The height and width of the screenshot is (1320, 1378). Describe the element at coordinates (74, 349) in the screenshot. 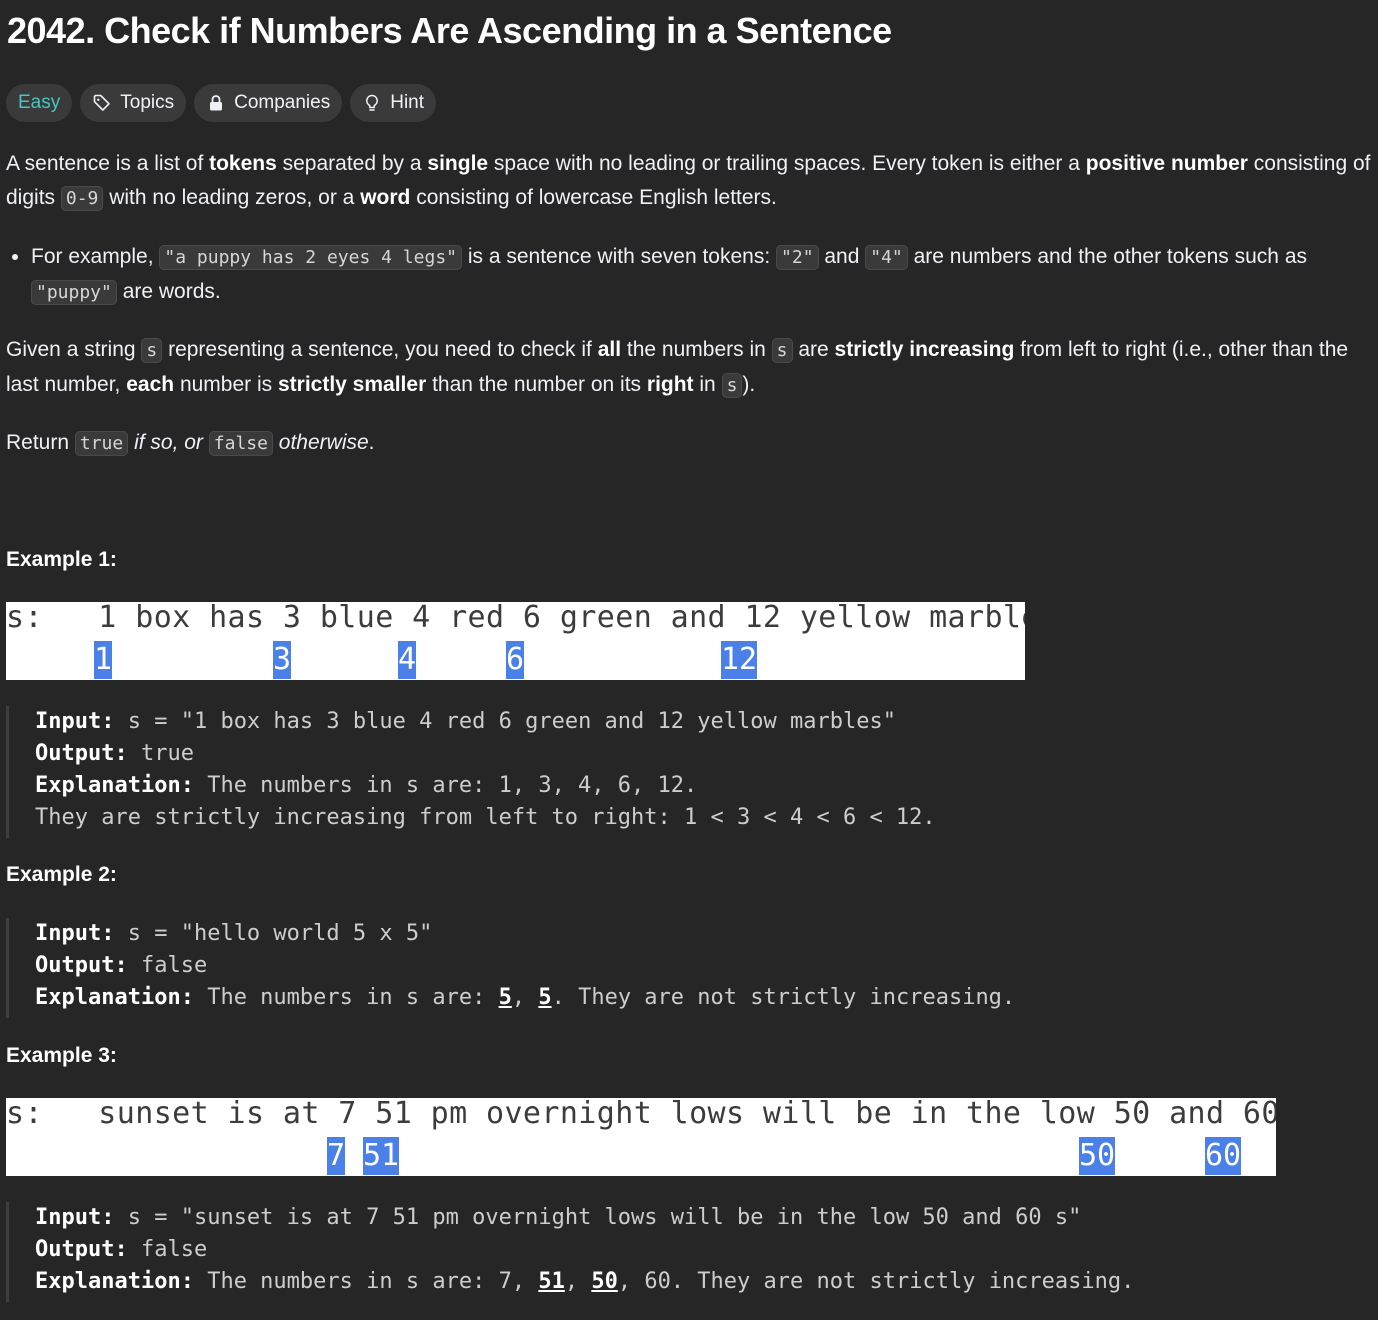

I see `text: Given a string` at that location.